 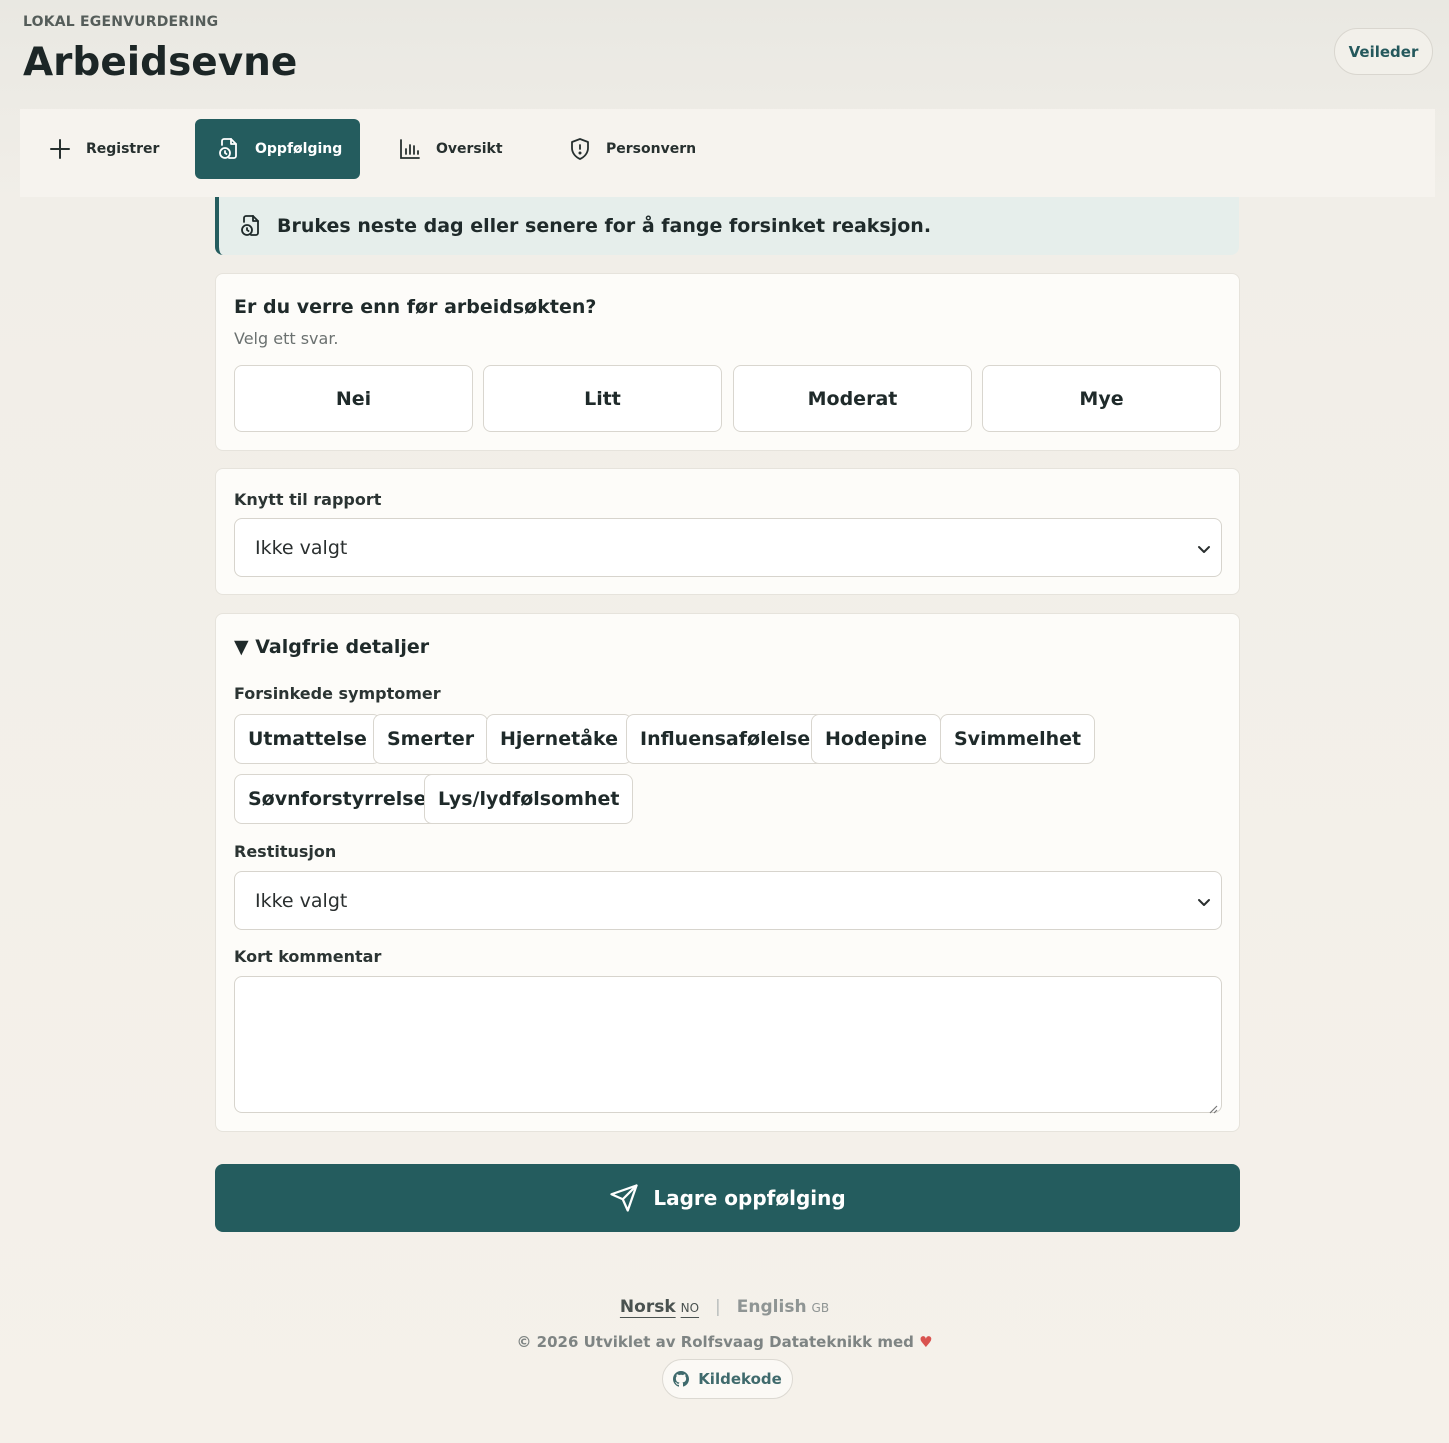 What do you see at coordinates (1383, 51) in the screenshot?
I see `role-button: Veileder` at bounding box center [1383, 51].